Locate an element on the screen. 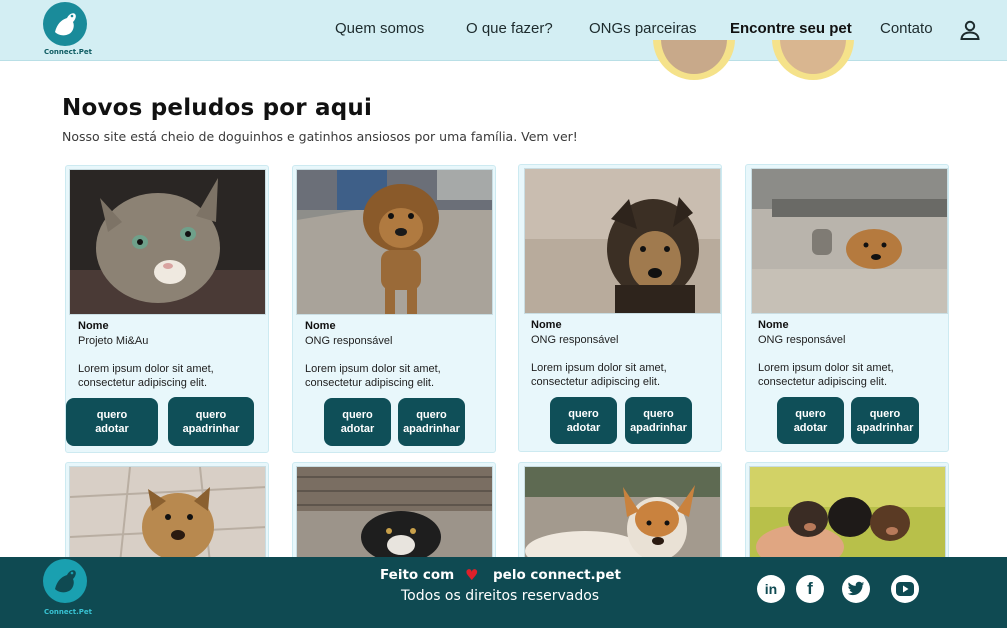 The height and width of the screenshot is (628, 1007). card-org: Projeto Mi&Au is located at coordinates (113, 341).